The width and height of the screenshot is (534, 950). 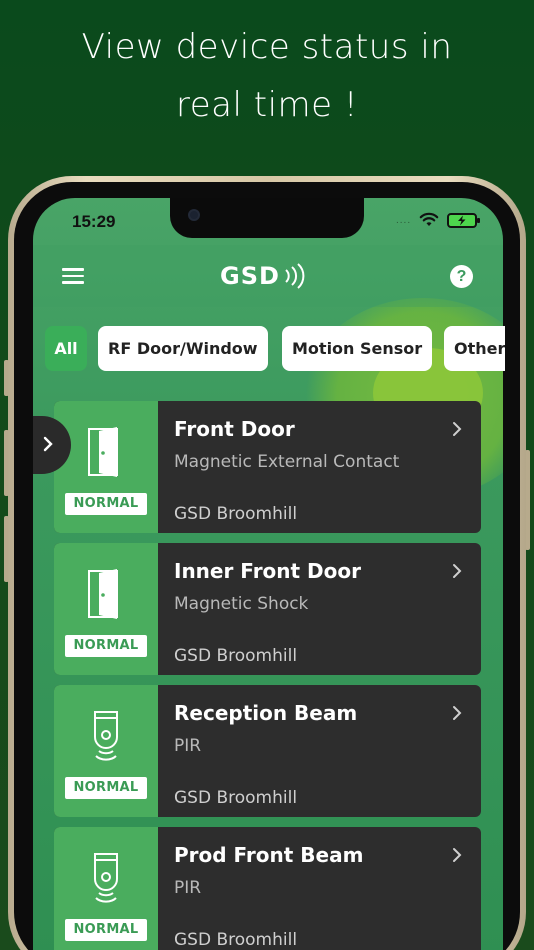 I want to click on filter-chips: All RF Door/Window Motion Sensor Other, so click(x=275, y=348).